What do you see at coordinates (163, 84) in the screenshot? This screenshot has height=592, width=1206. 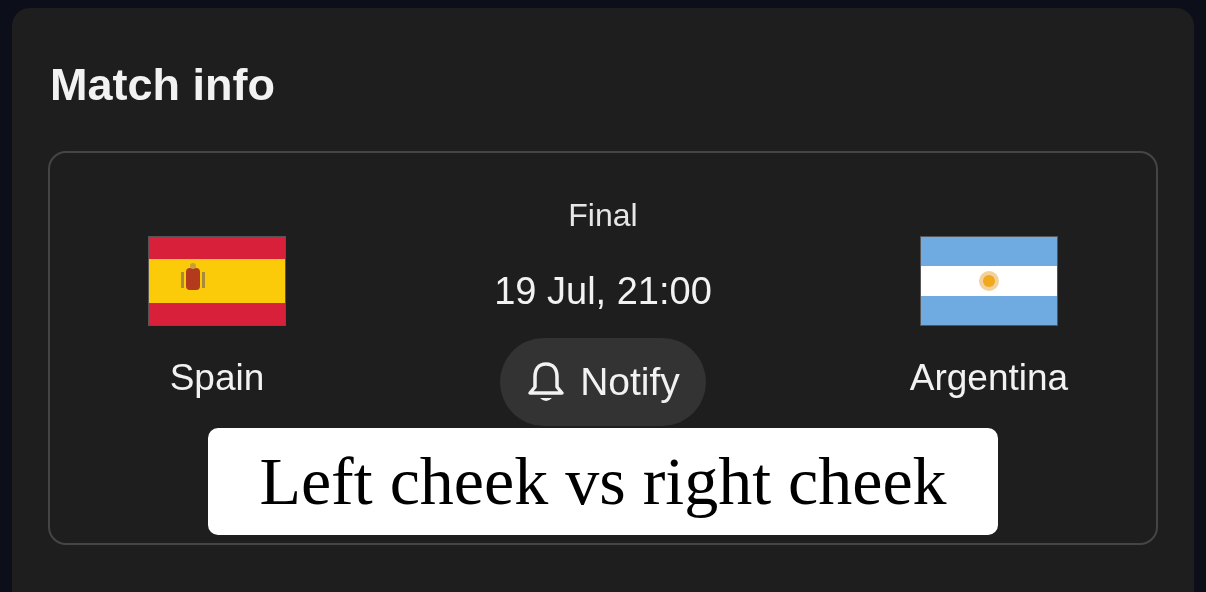 I see `section-title: Match info` at bounding box center [163, 84].